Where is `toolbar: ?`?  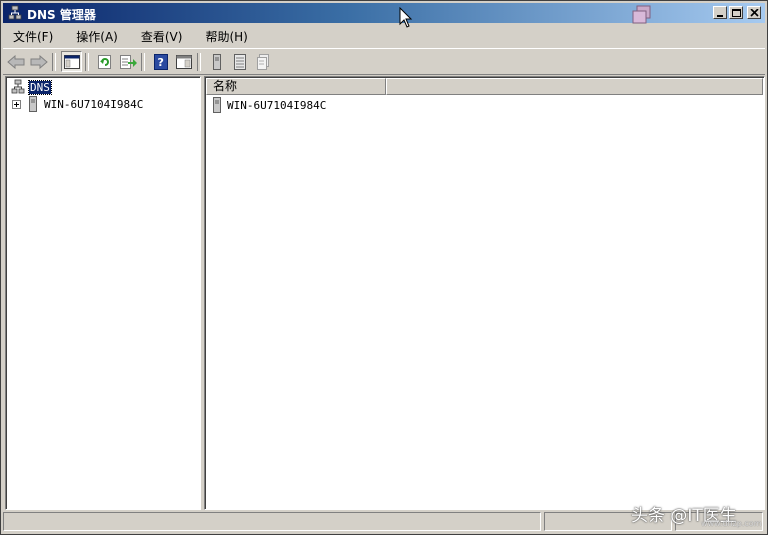 toolbar: ? is located at coordinates (384, 61).